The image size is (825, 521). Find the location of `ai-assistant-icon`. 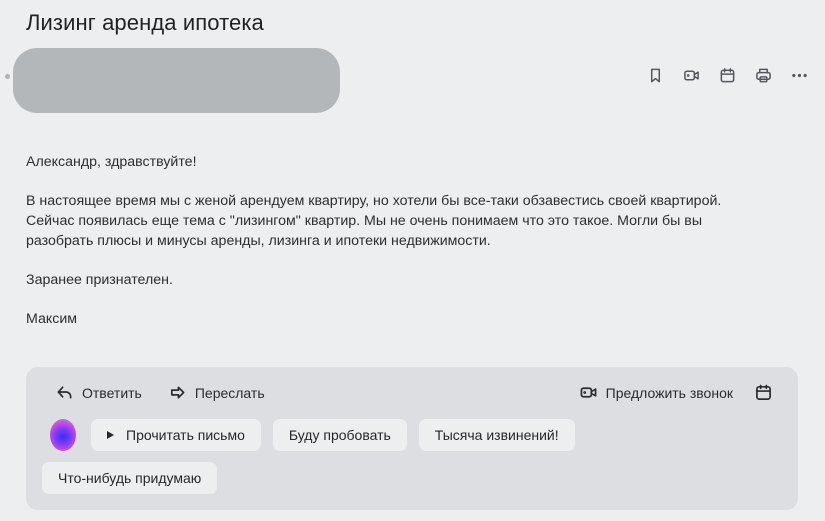

ai-assistant-icon is located at coordinates (63, 435).